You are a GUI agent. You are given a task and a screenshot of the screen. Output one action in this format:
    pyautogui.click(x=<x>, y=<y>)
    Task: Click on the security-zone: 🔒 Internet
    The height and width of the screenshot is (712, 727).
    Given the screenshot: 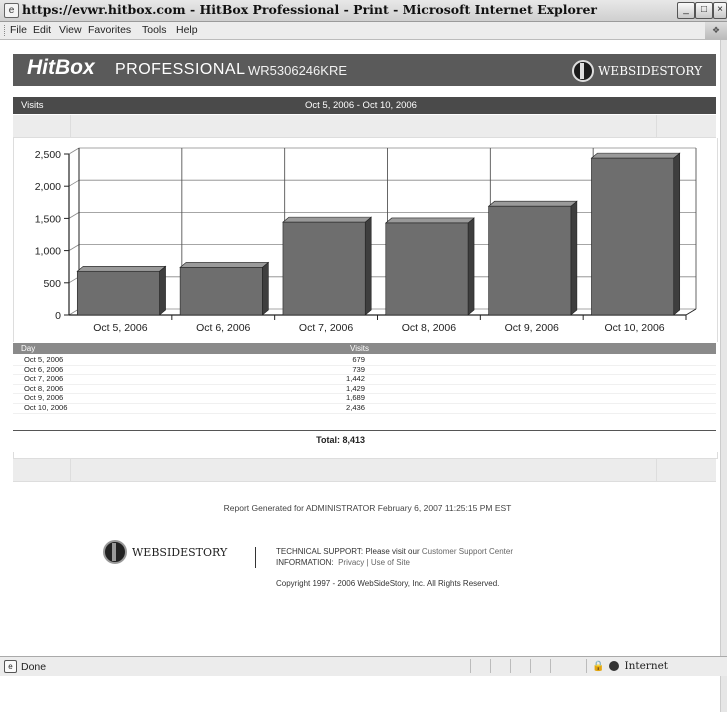 What is the action you would take?
    pyautogui.click(x=630, y=666)
    